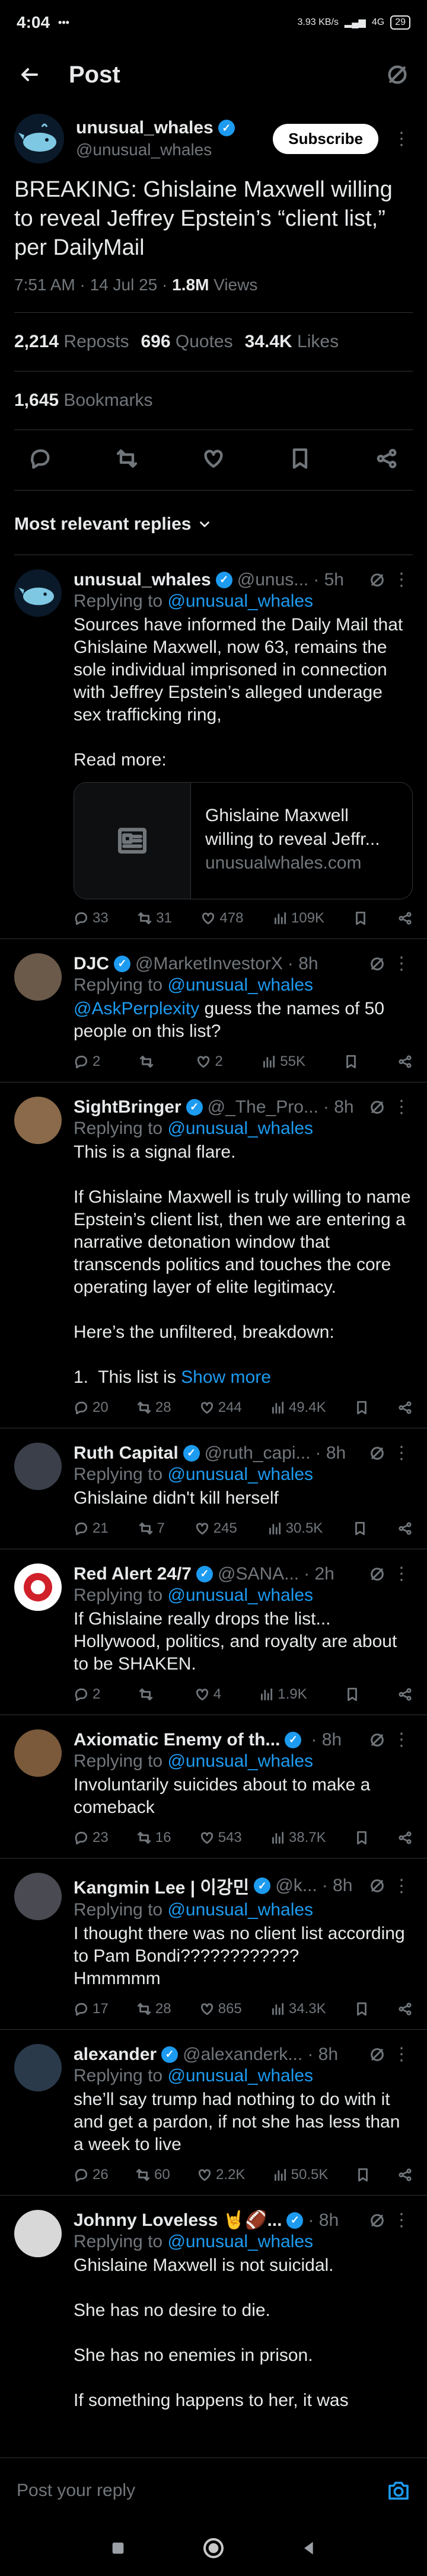 This screenshot has height=2576, width=427. I want to click on reposts-stat: 2,214 Reposts, so click(71, 342).